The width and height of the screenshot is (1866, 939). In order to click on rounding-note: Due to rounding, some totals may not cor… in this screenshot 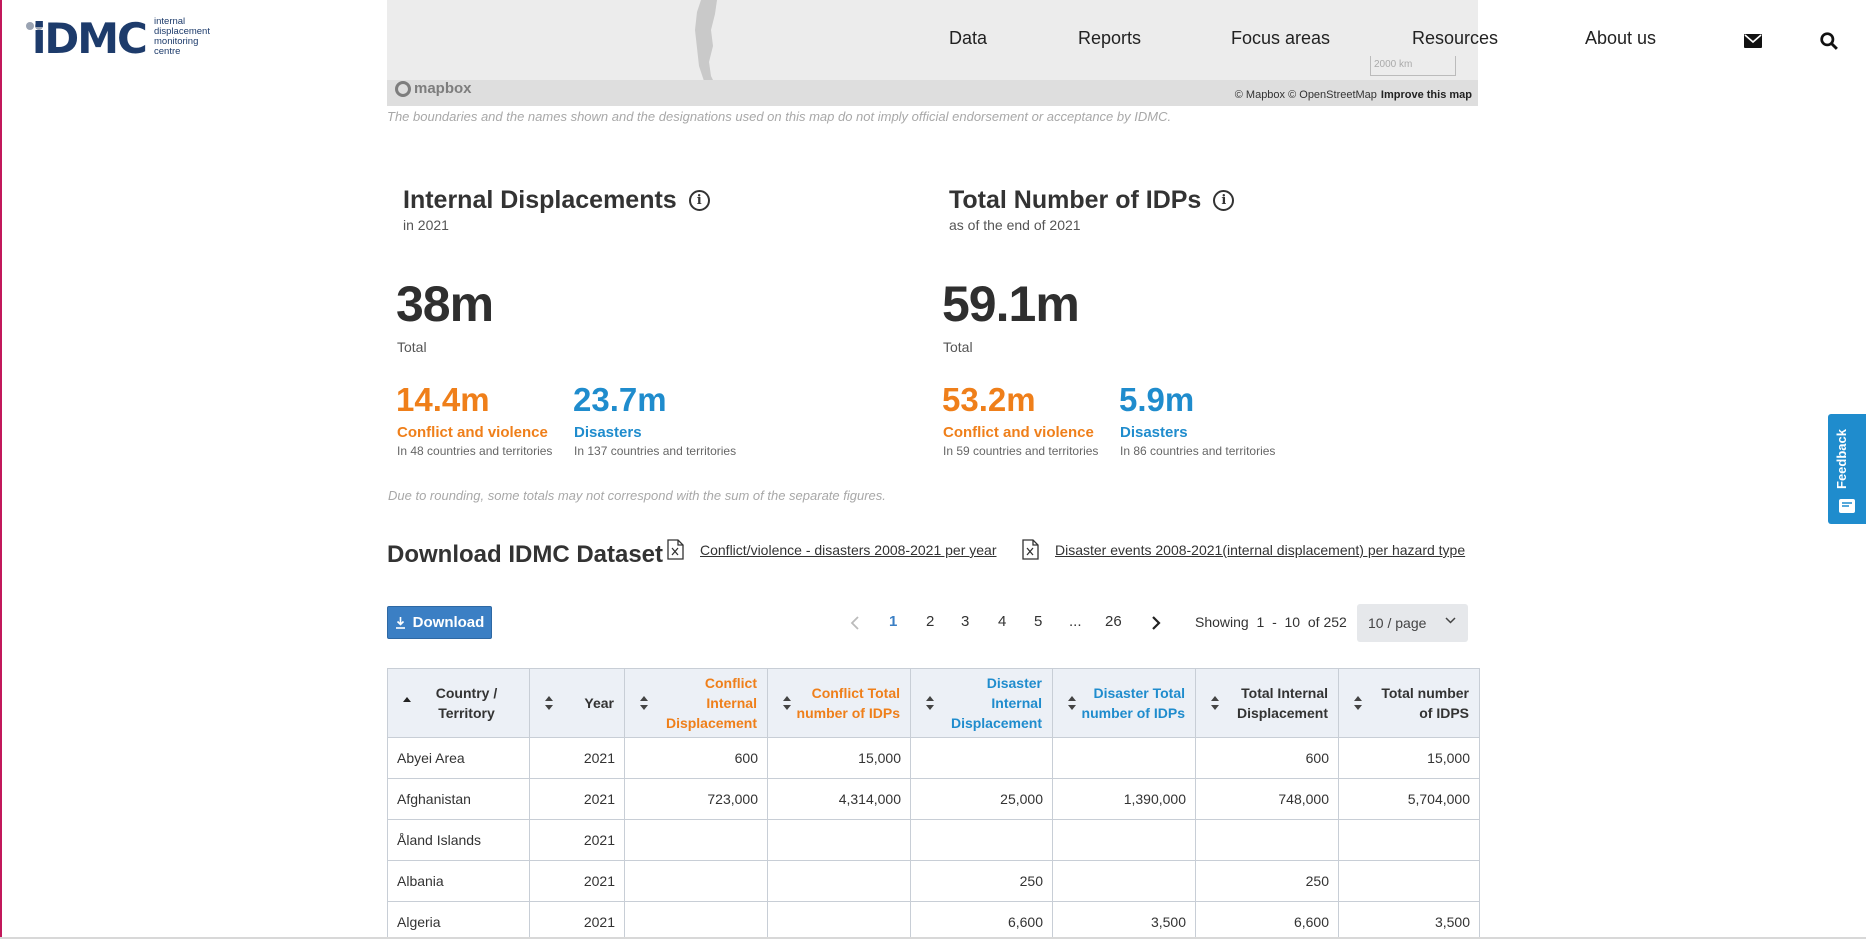, I will do `click(637, 495)`.